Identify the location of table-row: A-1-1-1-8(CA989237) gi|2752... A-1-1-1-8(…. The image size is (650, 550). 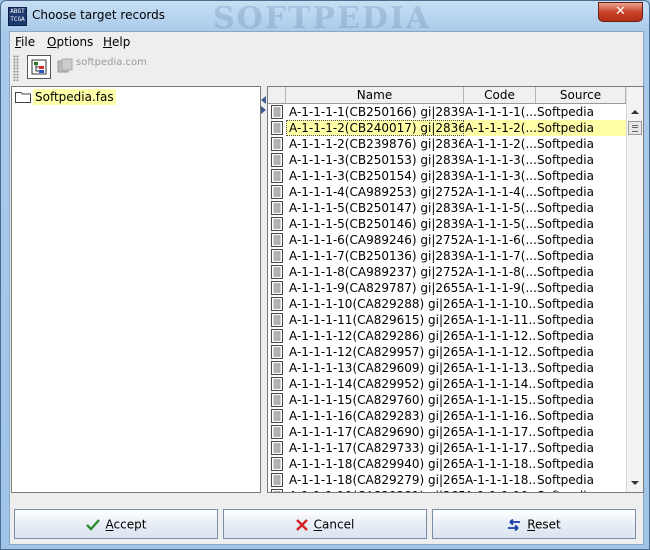
(447, 272).